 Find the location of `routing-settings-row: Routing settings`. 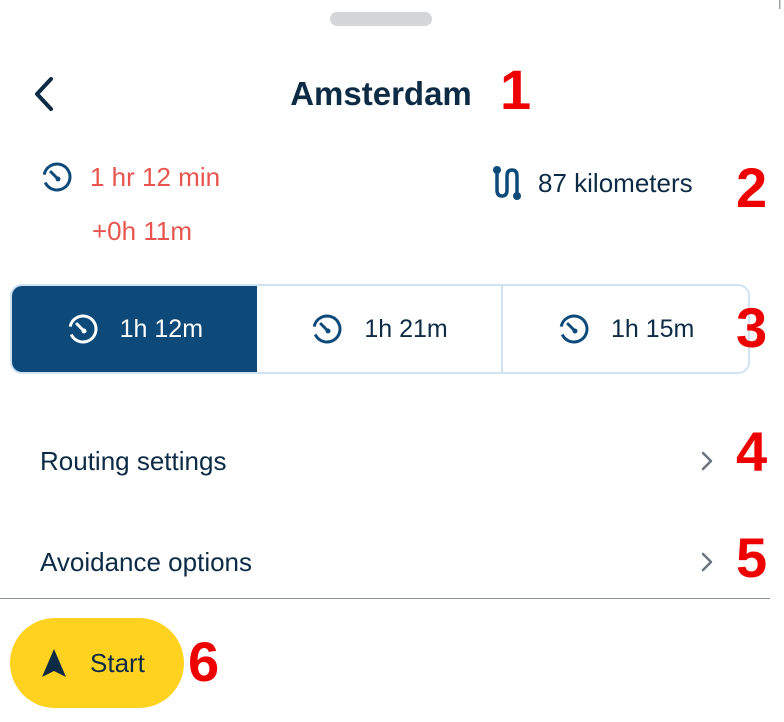

routing-settings-row: Routing settings is located at coordinates (378, 461).